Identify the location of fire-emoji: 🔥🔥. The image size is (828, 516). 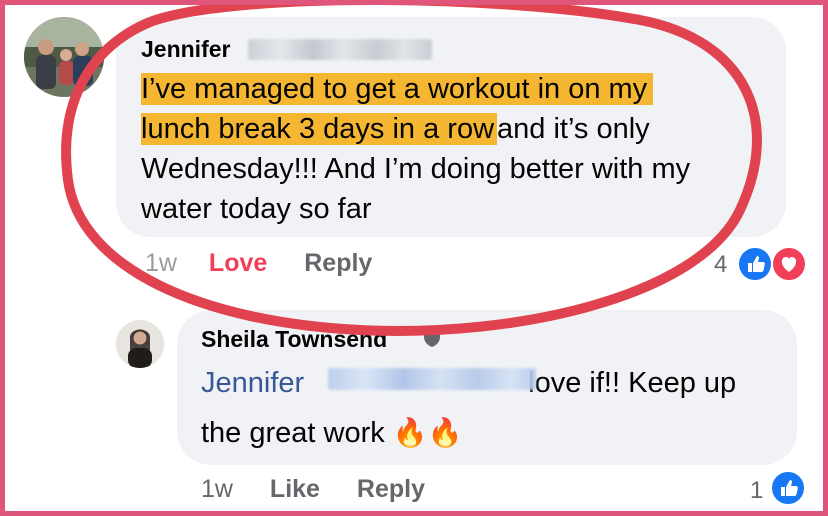
(427, 432).